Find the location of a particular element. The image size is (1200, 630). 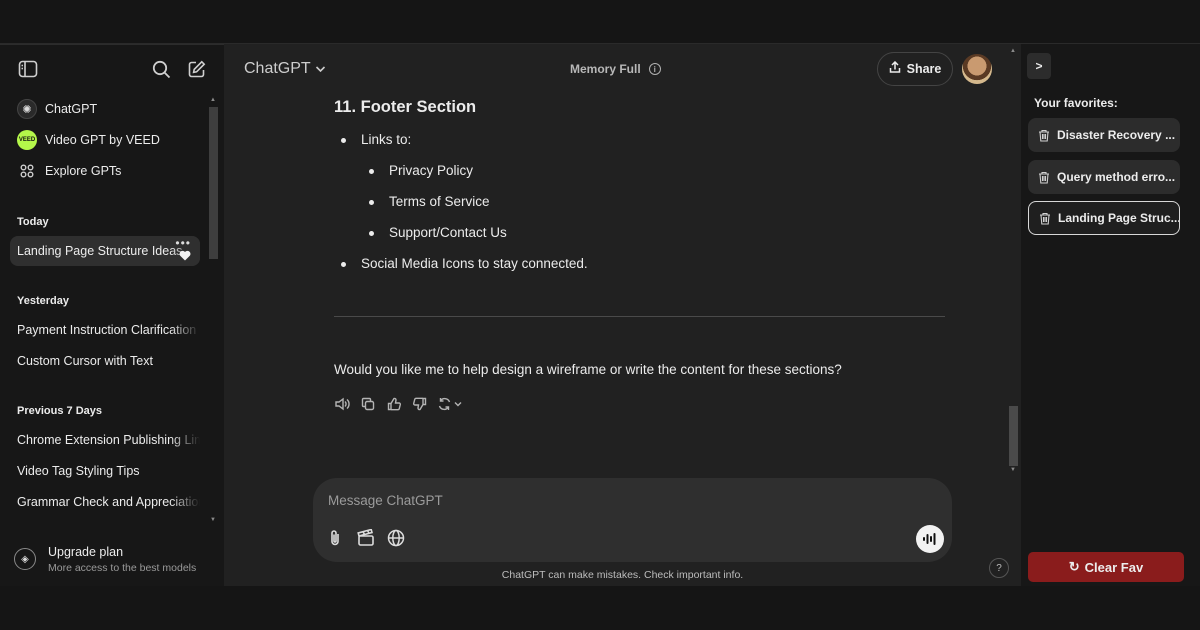

openai-logo-icon: ✺ is located at coordinates (27, 109).